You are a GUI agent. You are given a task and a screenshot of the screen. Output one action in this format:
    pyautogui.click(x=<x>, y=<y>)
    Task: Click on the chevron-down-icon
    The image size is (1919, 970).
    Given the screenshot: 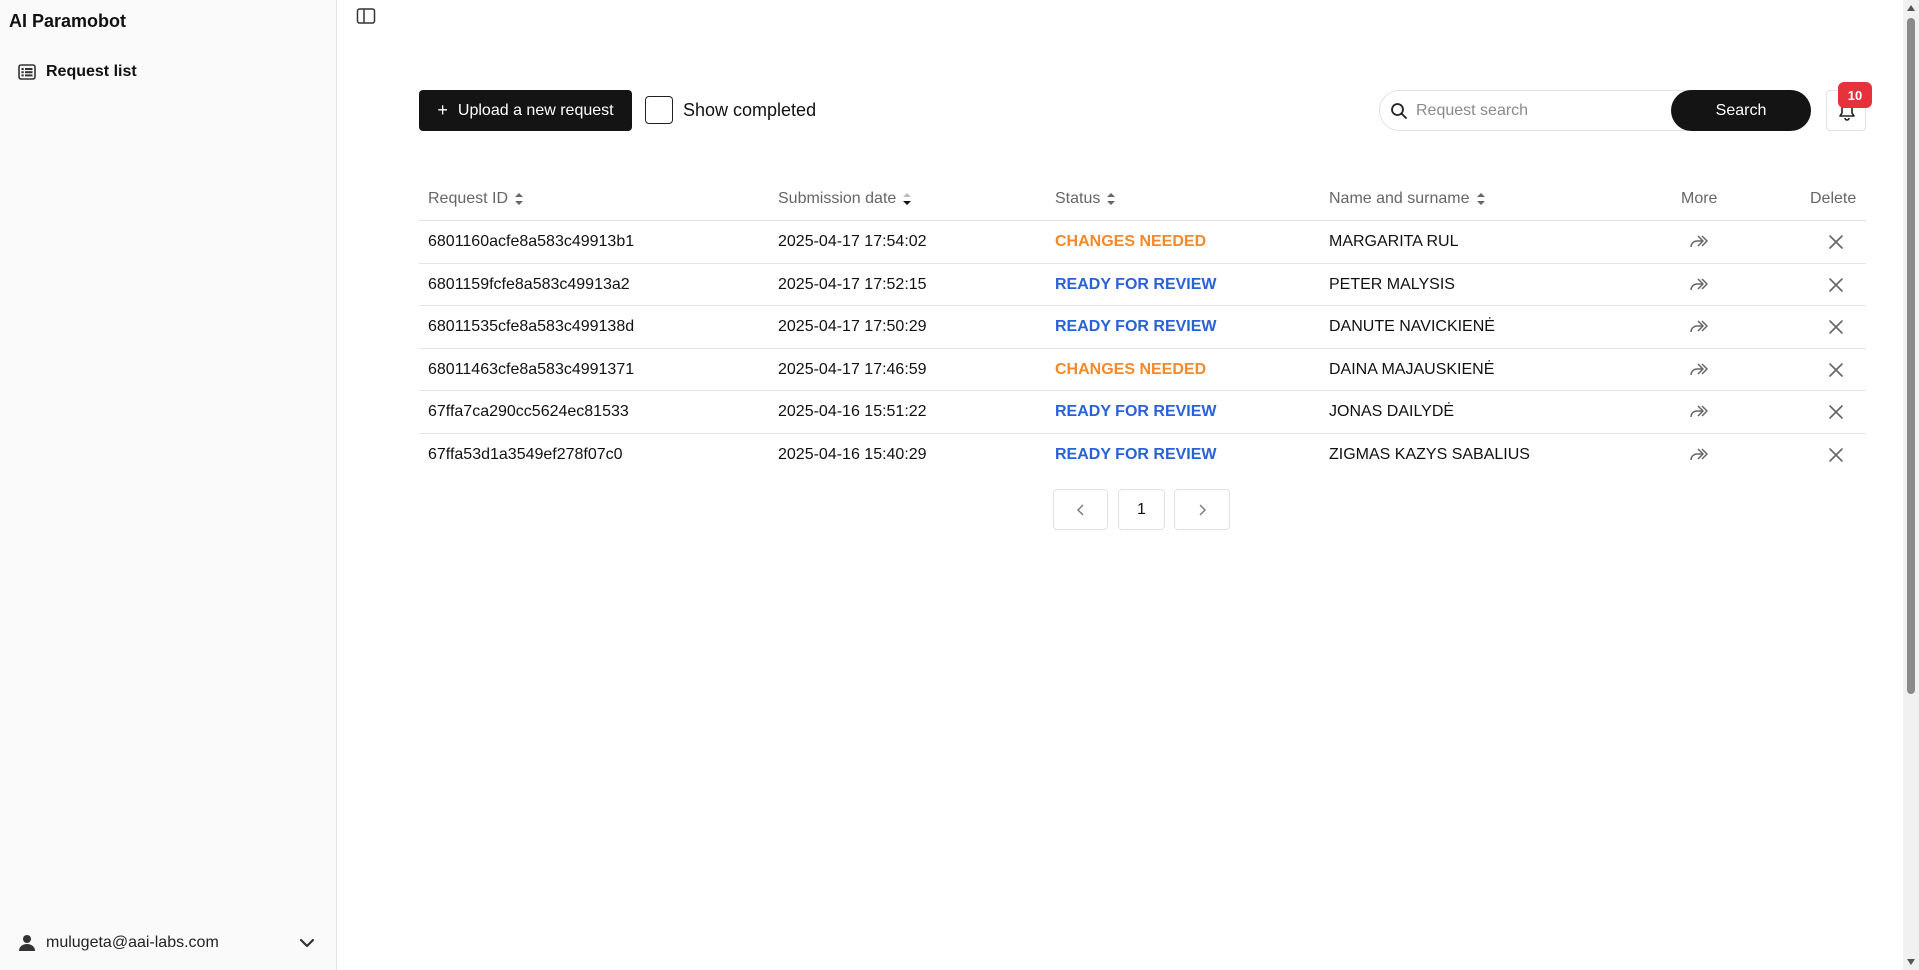 What is the action you would take?
    pyautogui.click(x=307, y=943)
    